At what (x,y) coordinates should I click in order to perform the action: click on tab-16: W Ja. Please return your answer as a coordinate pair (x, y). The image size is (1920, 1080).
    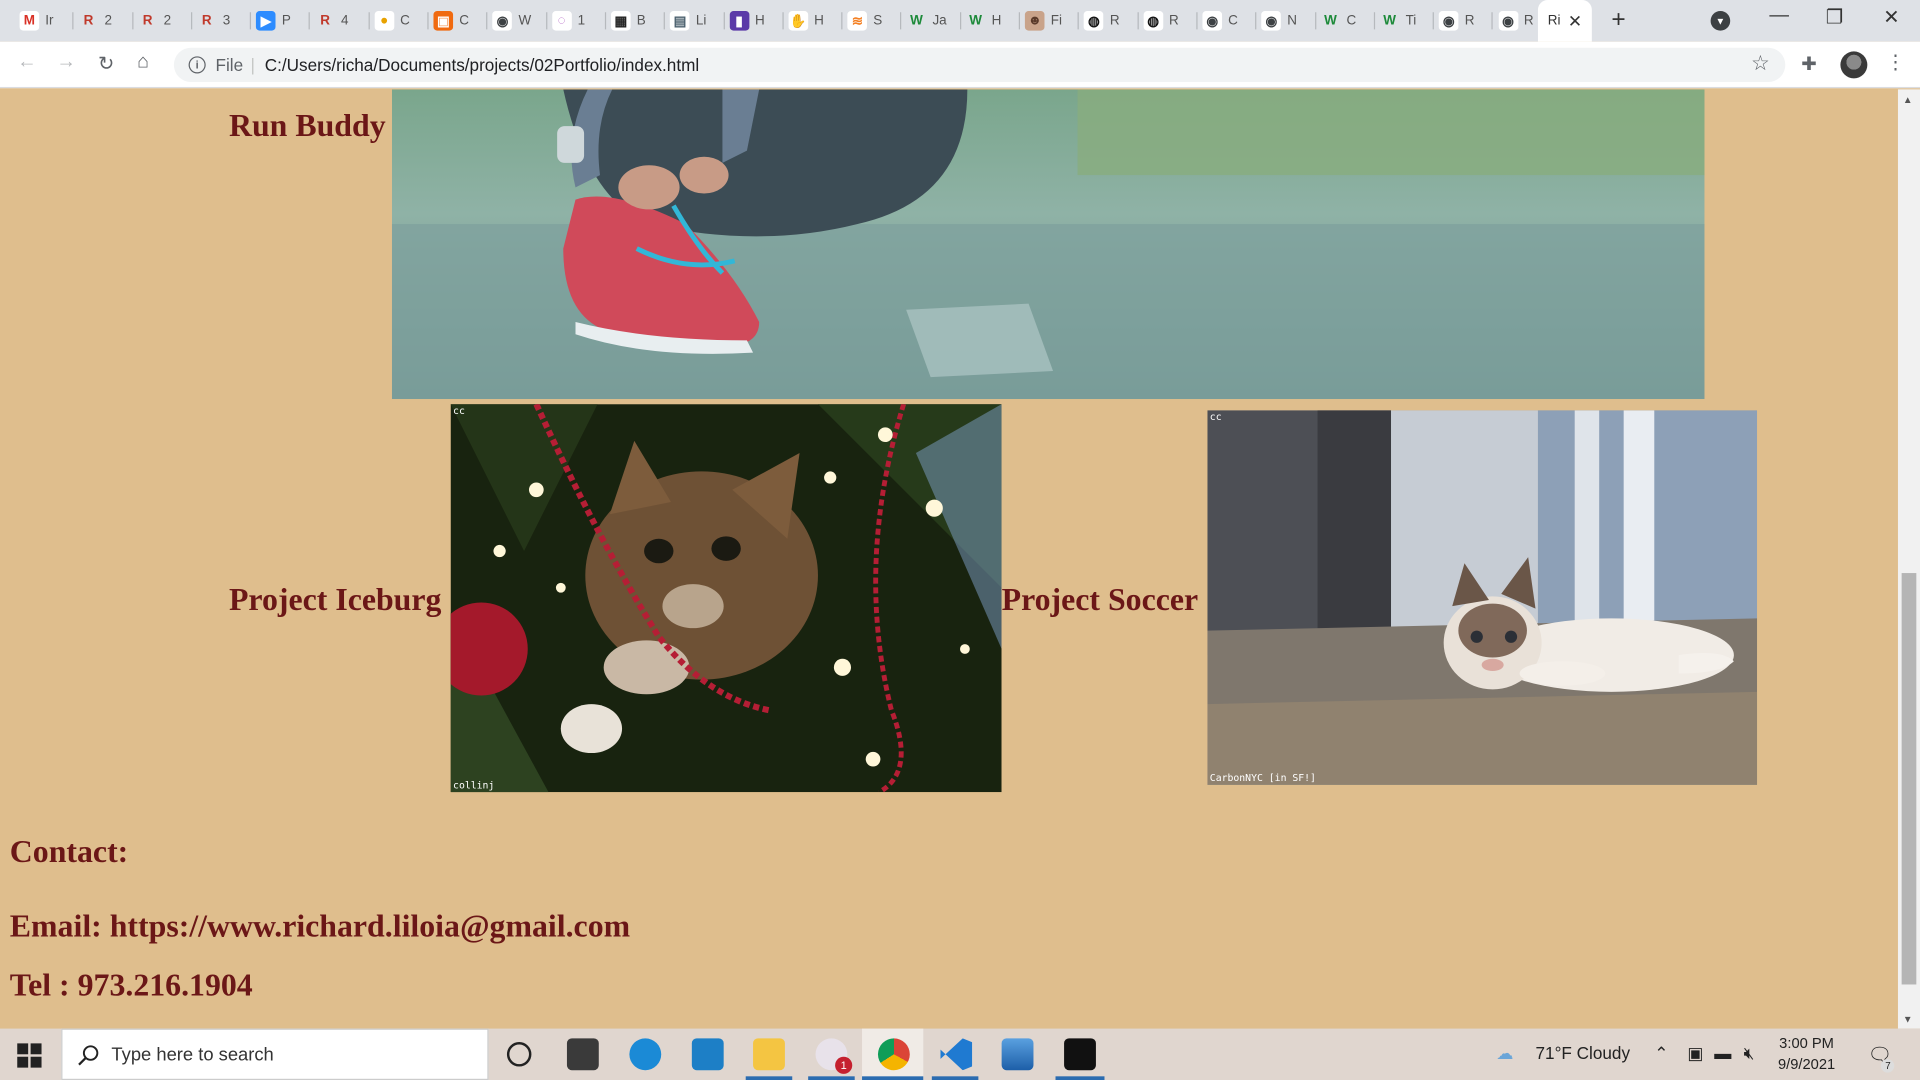
    Looking at the image, I should click on (931, 21).